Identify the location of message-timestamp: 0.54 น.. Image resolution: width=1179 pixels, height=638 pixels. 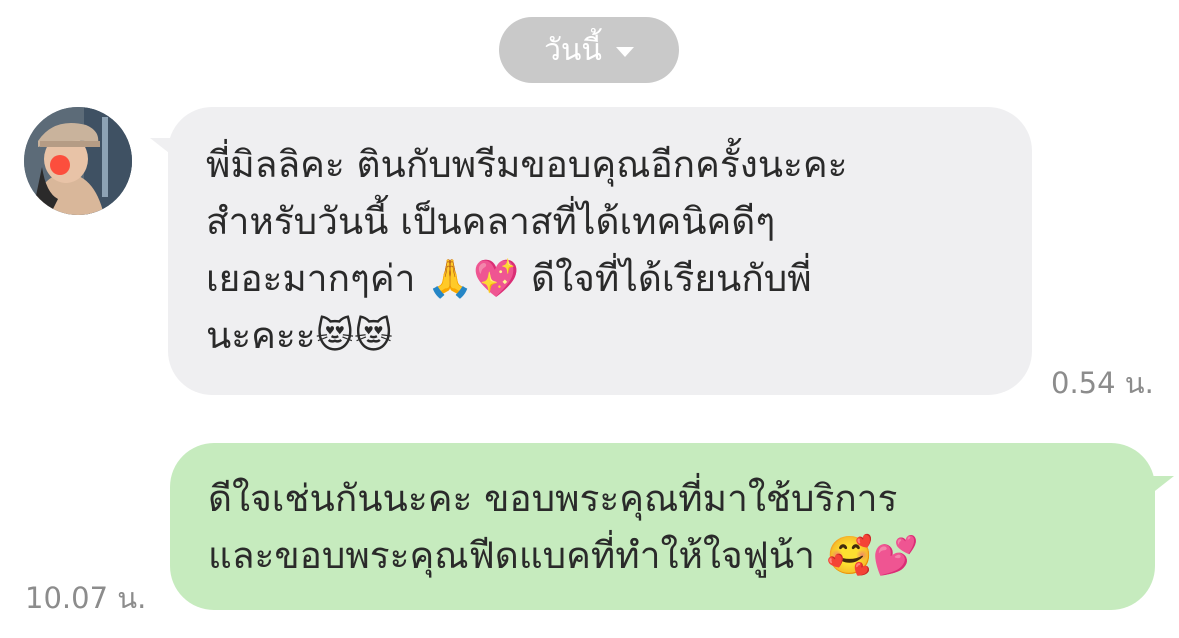
(1102, 383).